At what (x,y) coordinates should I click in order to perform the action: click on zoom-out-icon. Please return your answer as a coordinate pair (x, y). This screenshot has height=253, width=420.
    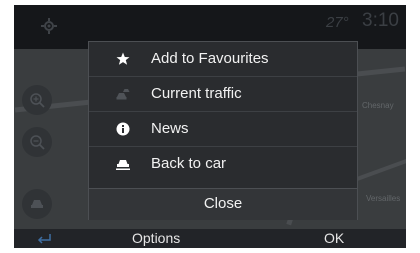
    Looking at the image, I should click on (37, 142).